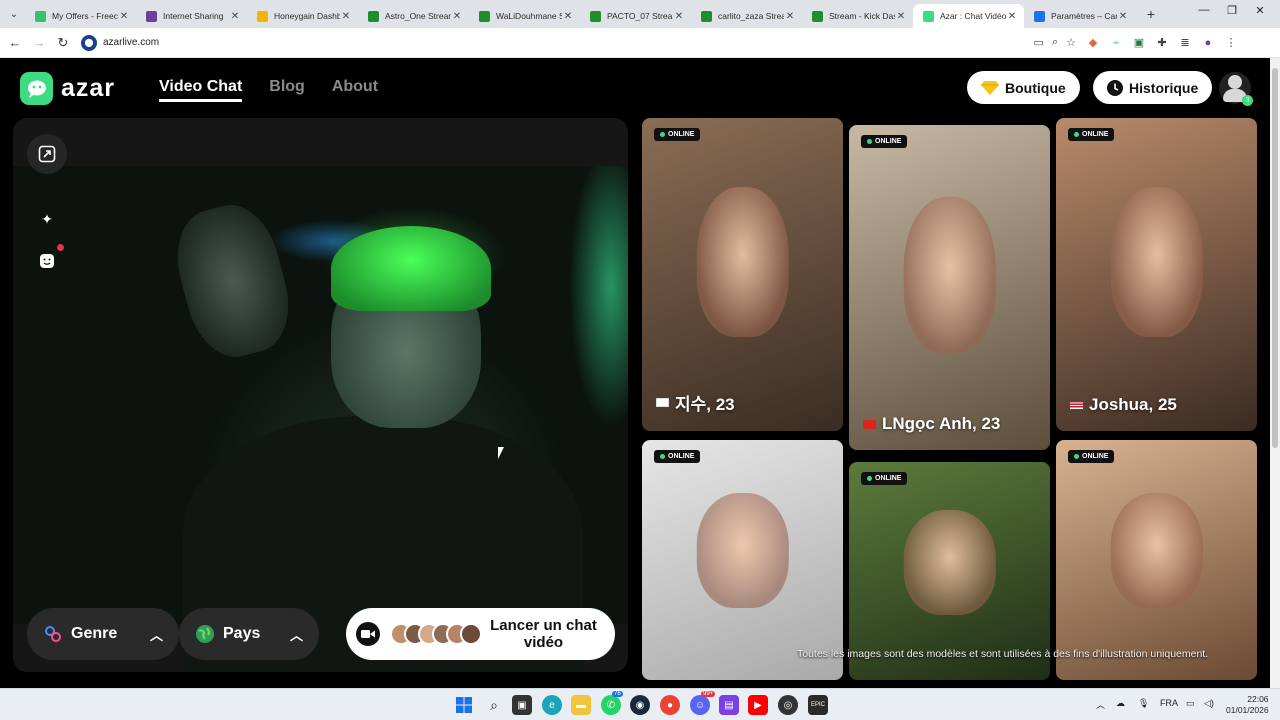  What do you see at coordinates (1185, 42) in the screenshot?
I see `reading-list-icon: ≣` at bounding box center [1185, 42].